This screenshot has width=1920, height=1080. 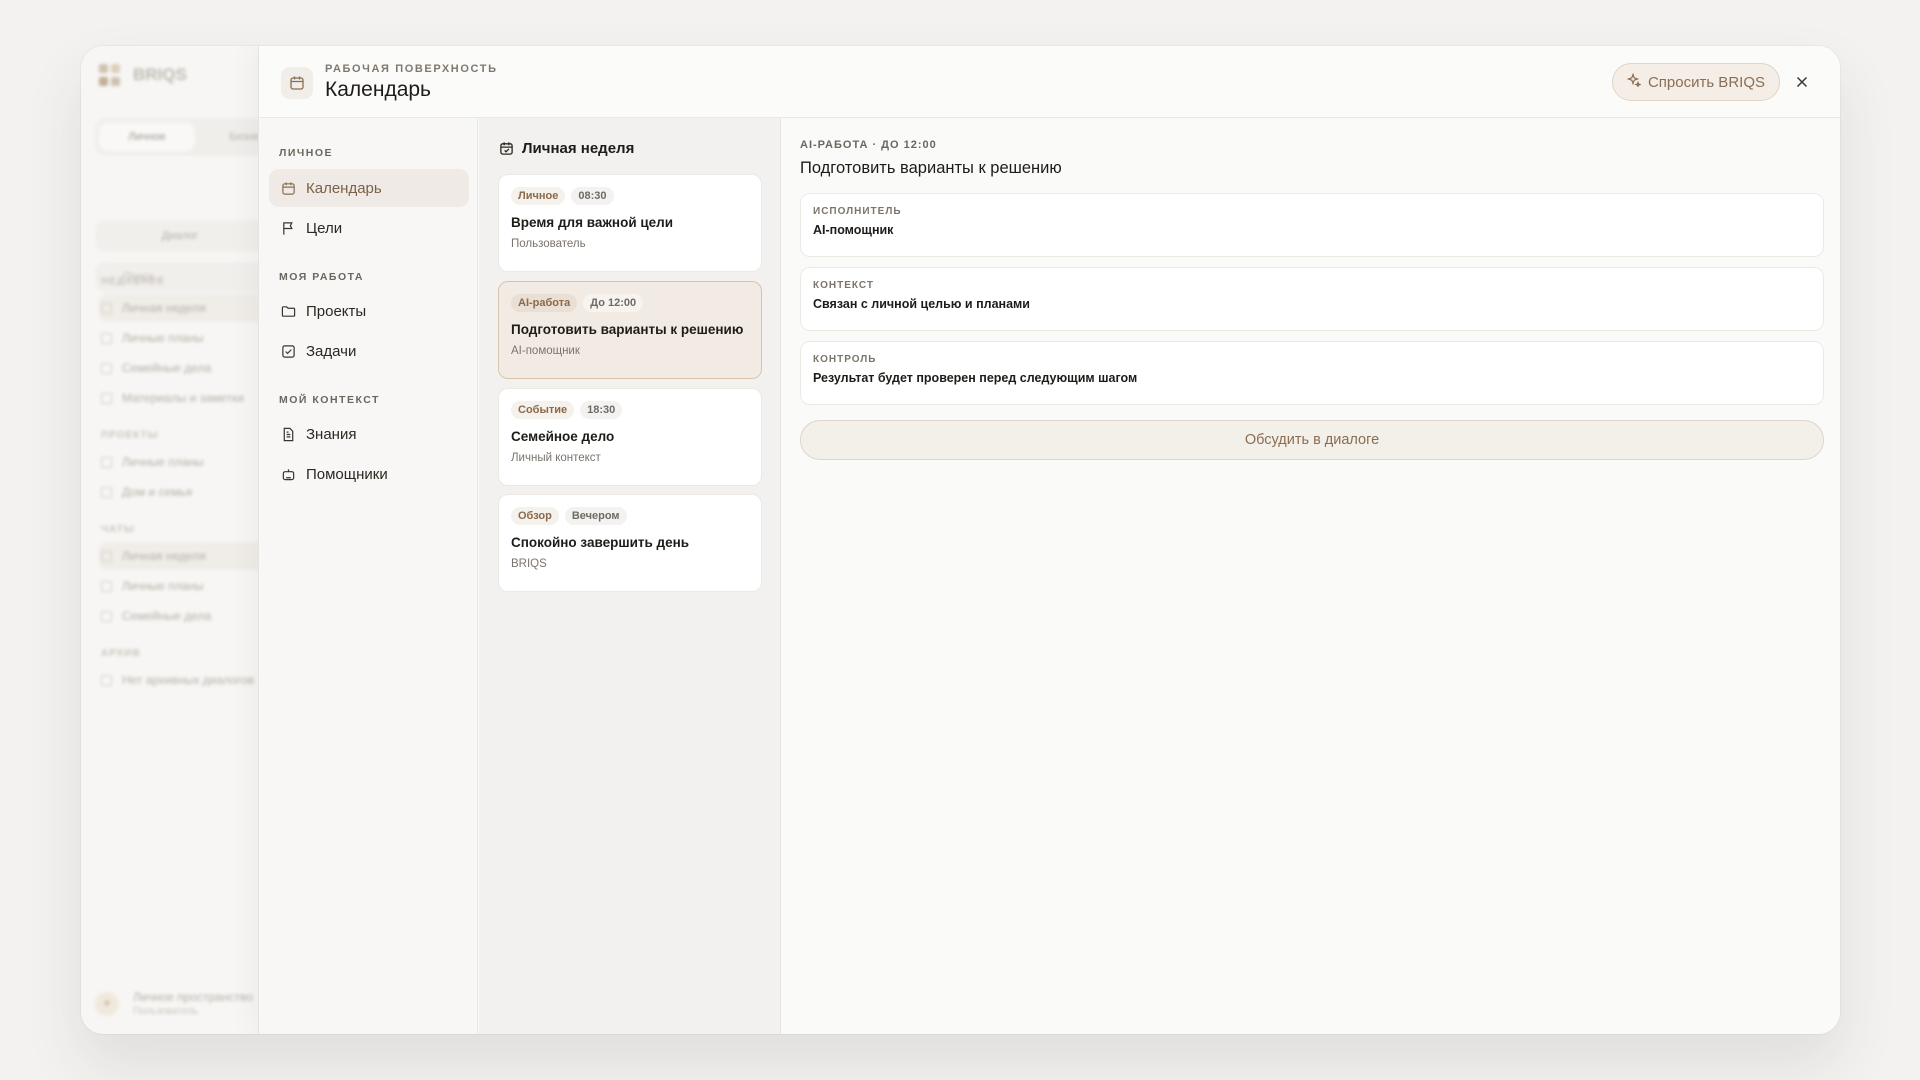 I want to click on nav-item-projects: Проекты, so click(x=369, y=311).